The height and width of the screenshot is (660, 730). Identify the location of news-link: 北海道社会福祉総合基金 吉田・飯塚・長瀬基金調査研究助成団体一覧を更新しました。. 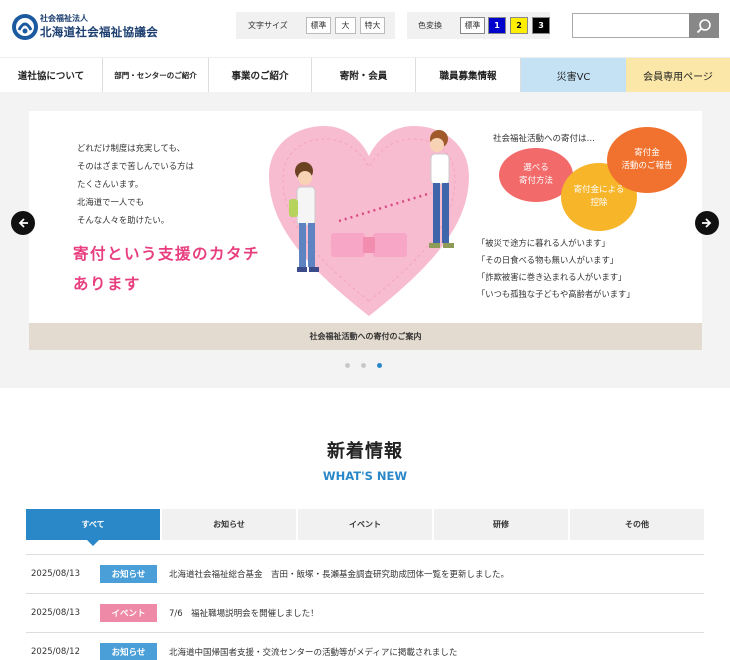
(333, 574).